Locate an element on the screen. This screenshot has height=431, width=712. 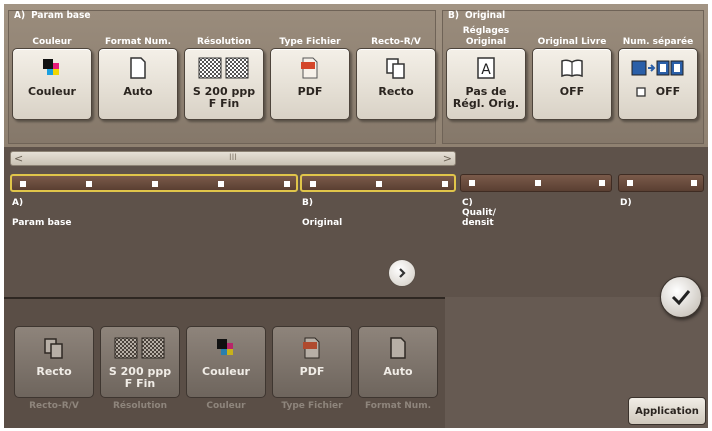
summary-label: Type Fichier is located at coordinates (312, 406).